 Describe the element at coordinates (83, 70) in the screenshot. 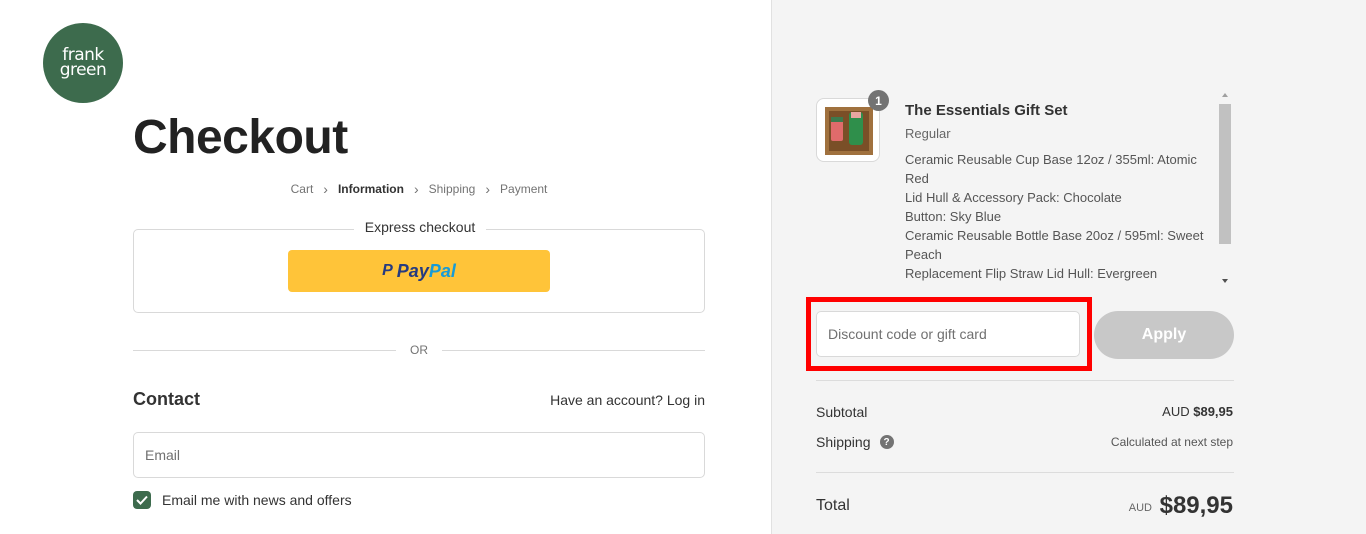

I see `brand-logo-line2: green` at that location.